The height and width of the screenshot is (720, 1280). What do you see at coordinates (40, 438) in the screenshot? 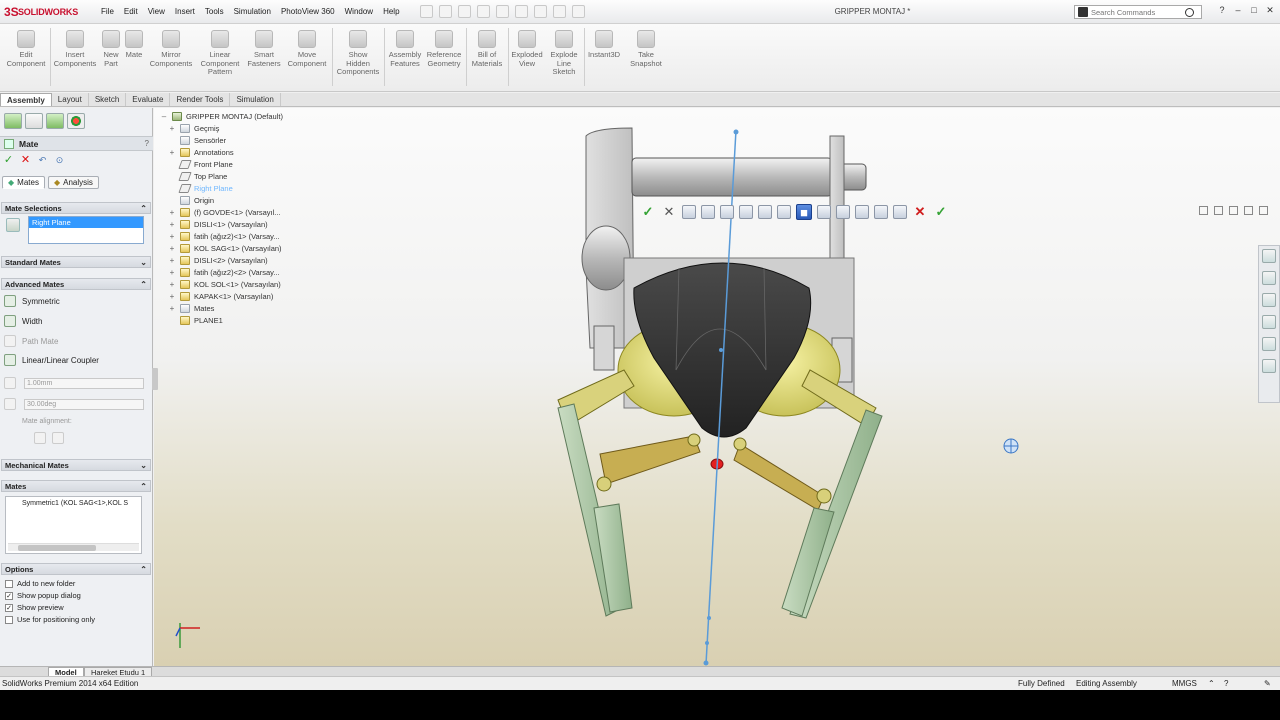
I see `aligned-icon` at bounding box center [40, 438].